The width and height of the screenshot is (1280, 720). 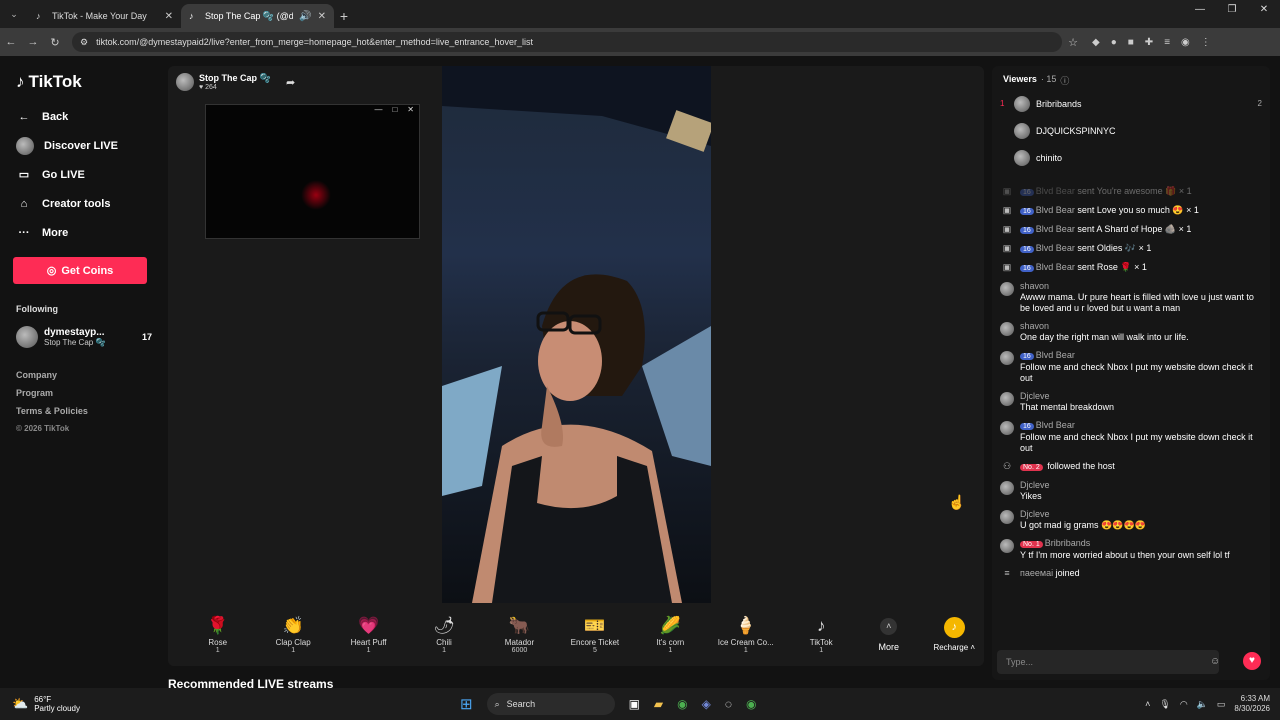 I want to click on gift-heart-puff: 💗 Heart Puff 1, so click(x=368, y=635).